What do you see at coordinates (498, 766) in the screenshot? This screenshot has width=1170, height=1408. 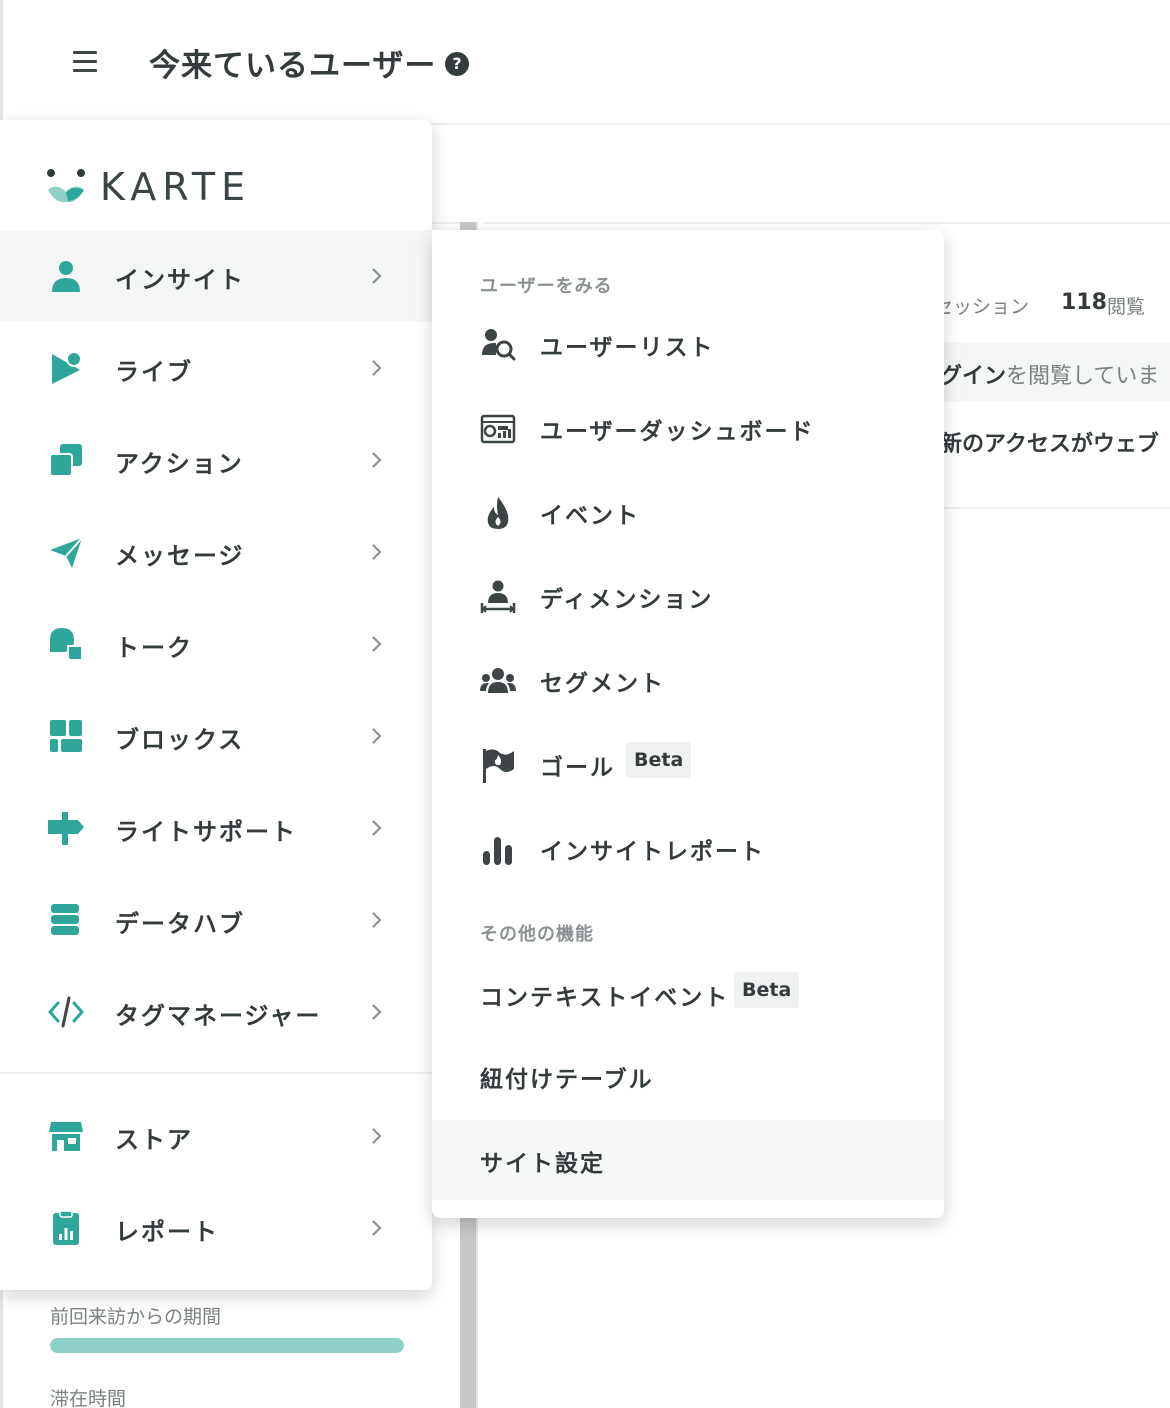 I see `flag-icon` at bounding box center [498, 766].